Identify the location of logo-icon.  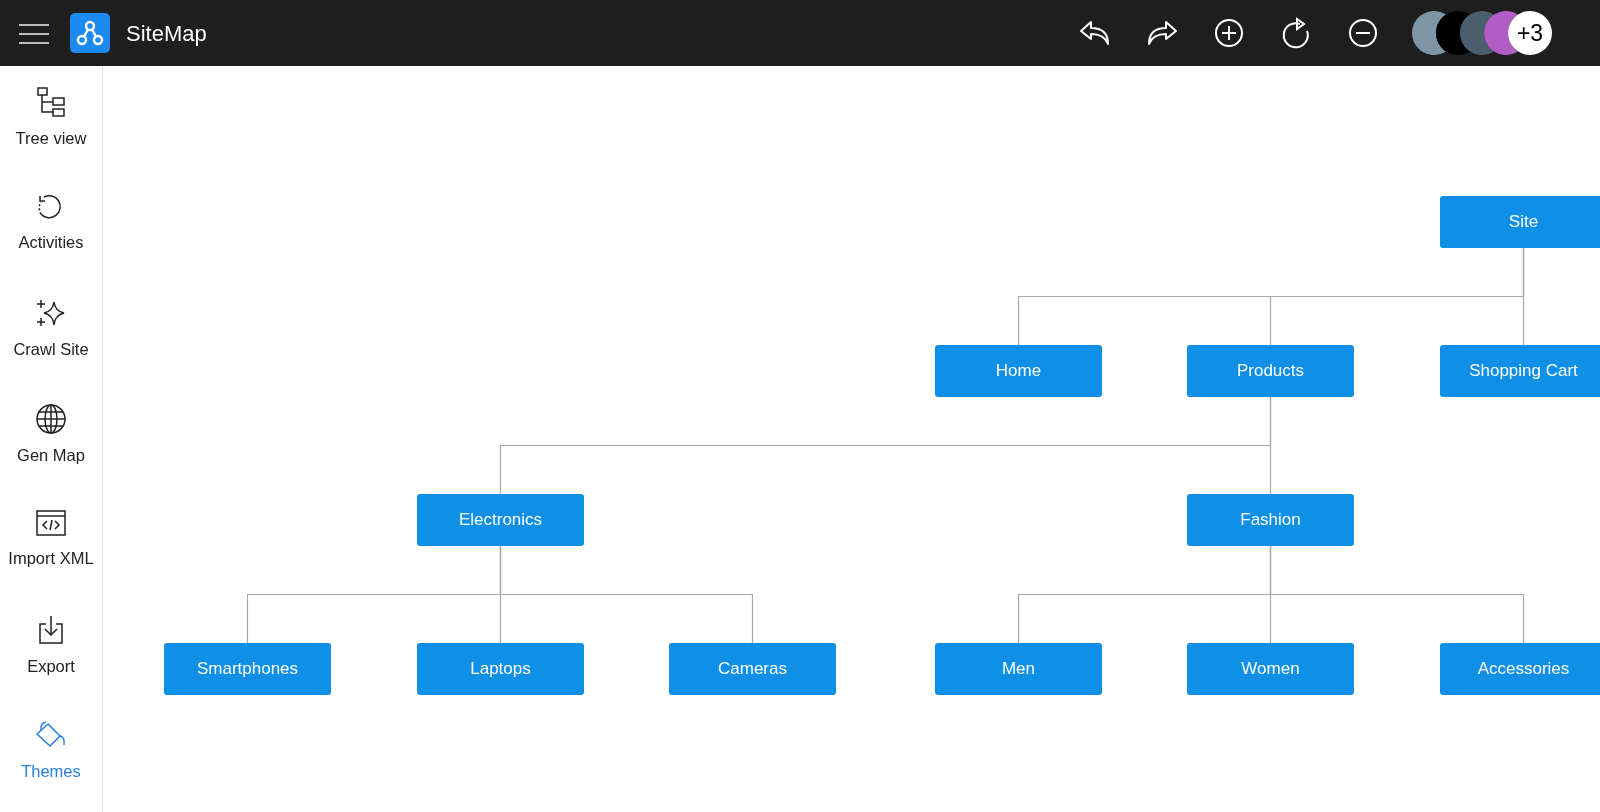
(90, 33).